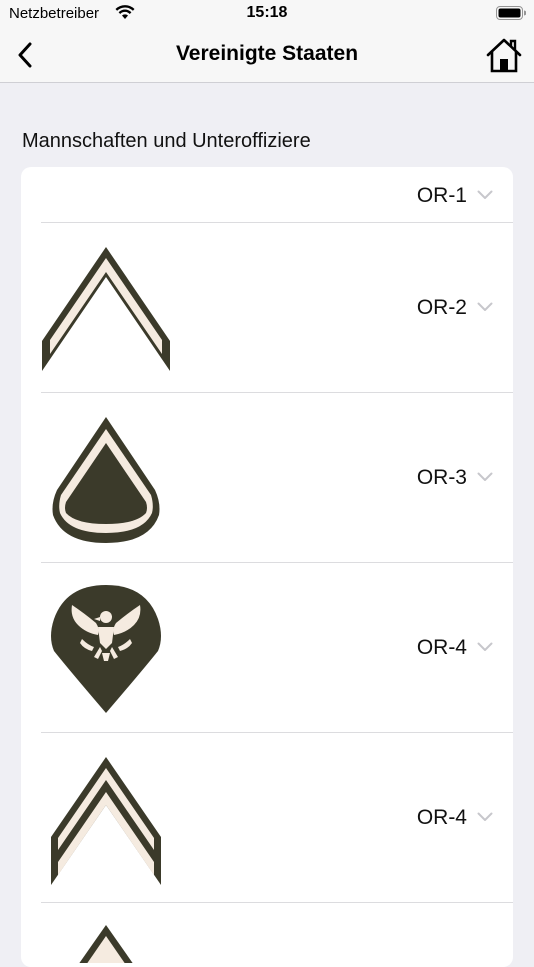 The height and width of the screenshot is (967, 534). What do you see at coordinates (511, 15) in the screenshot?
I see `battery-icon` at bounding box center [511, 15].